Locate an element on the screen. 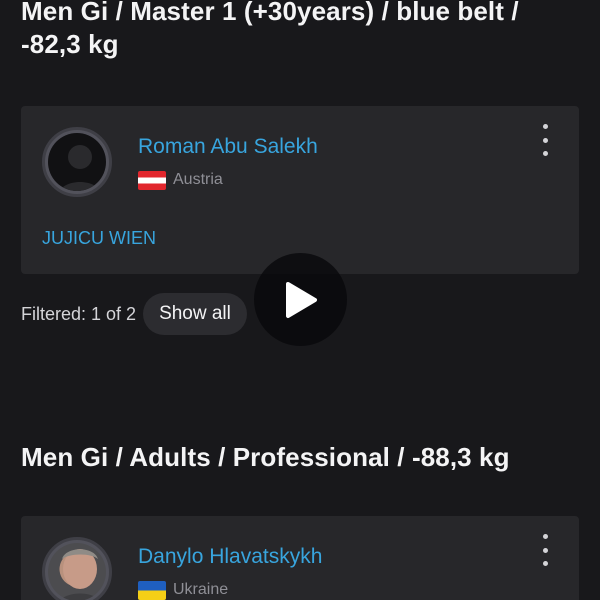 The image size is (600, 600). club-link: JUJICU WIEN is located at coordinates (99, 238).